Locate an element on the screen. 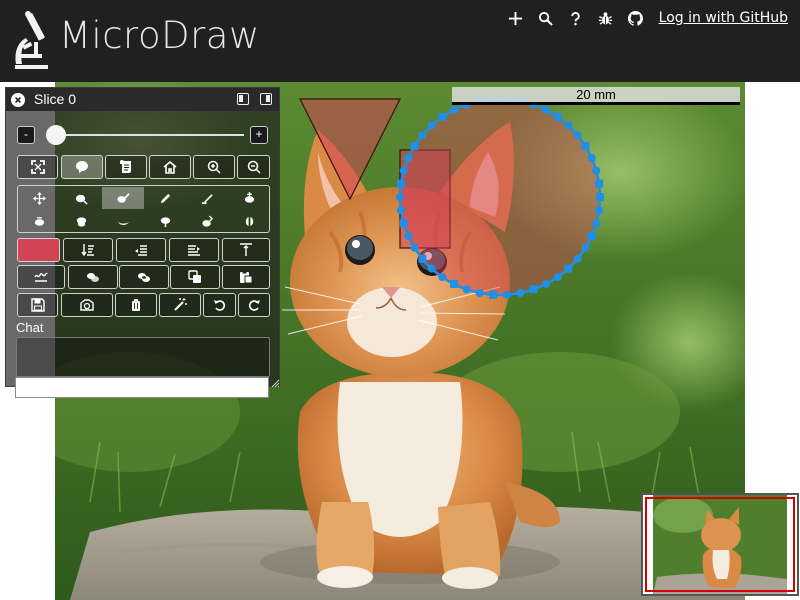  simplify-tool is located at coordinates (207, 198).